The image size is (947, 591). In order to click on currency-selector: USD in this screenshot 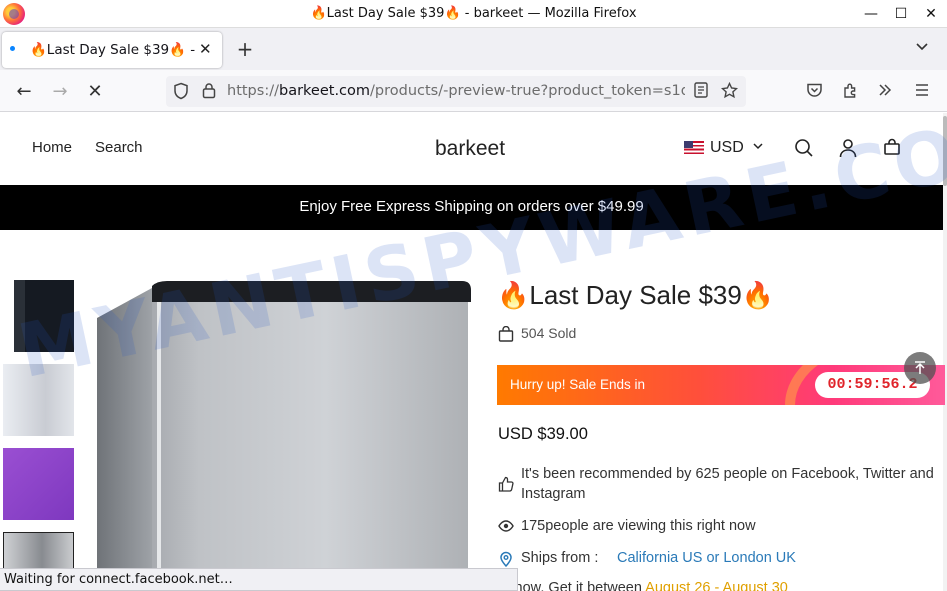, I will do `click(727, 148)`.